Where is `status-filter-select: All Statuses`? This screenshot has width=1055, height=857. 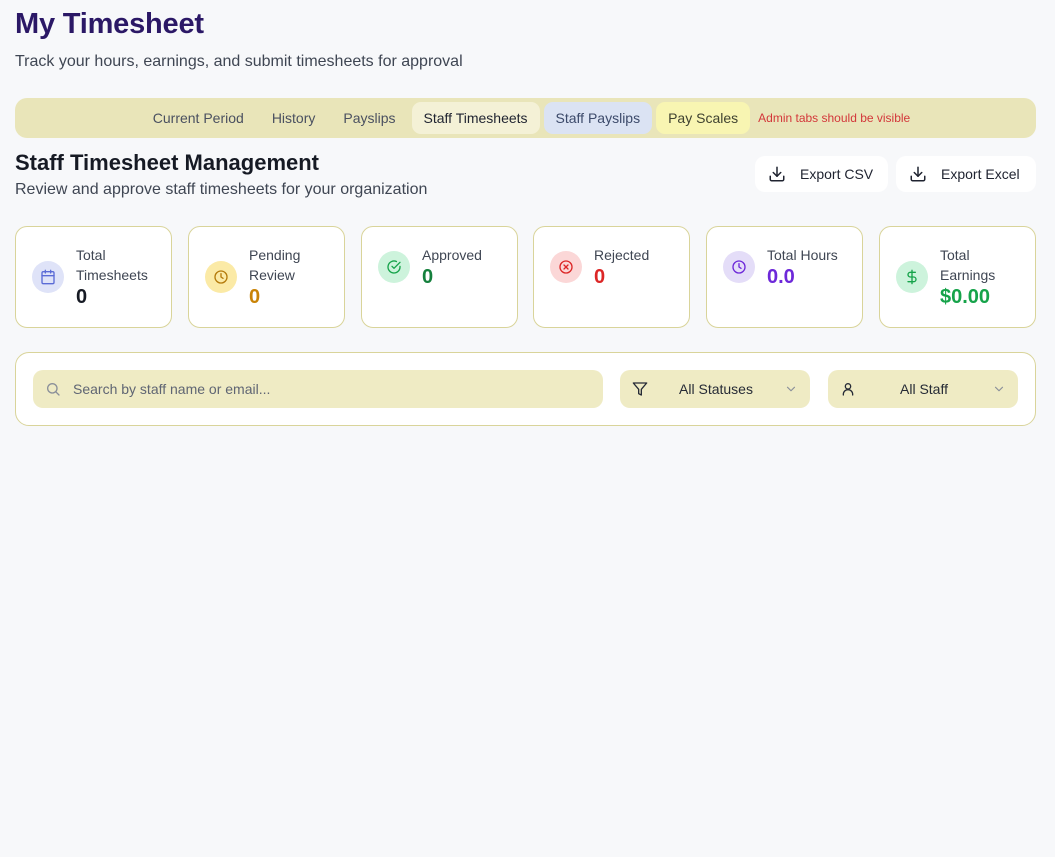
status-filter-select: All Statuses is located at coordinates (715, 389).